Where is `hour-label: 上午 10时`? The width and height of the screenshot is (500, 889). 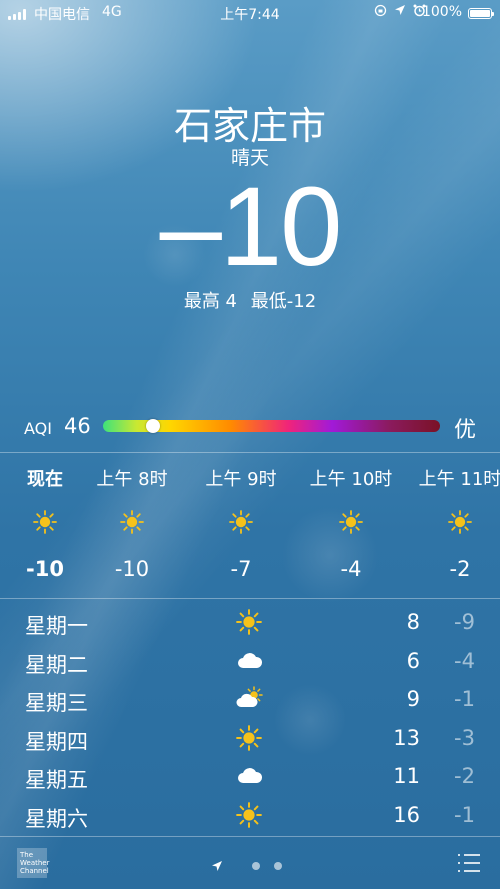
hour-label: 上午 10时 is located at coordinates (351, 479).